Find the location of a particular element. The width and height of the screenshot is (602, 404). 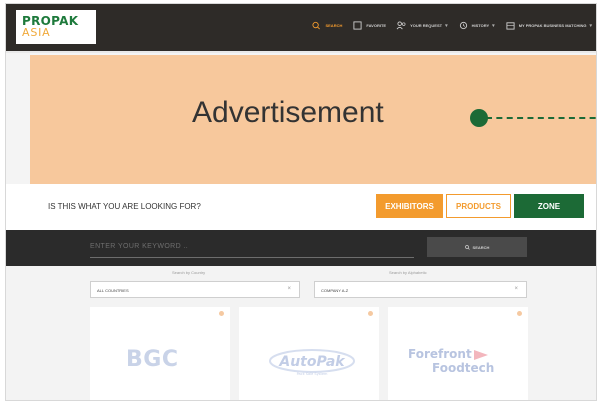

autopak-logo: AutoPak Pack Sale System is located at coordinates (312, 362).